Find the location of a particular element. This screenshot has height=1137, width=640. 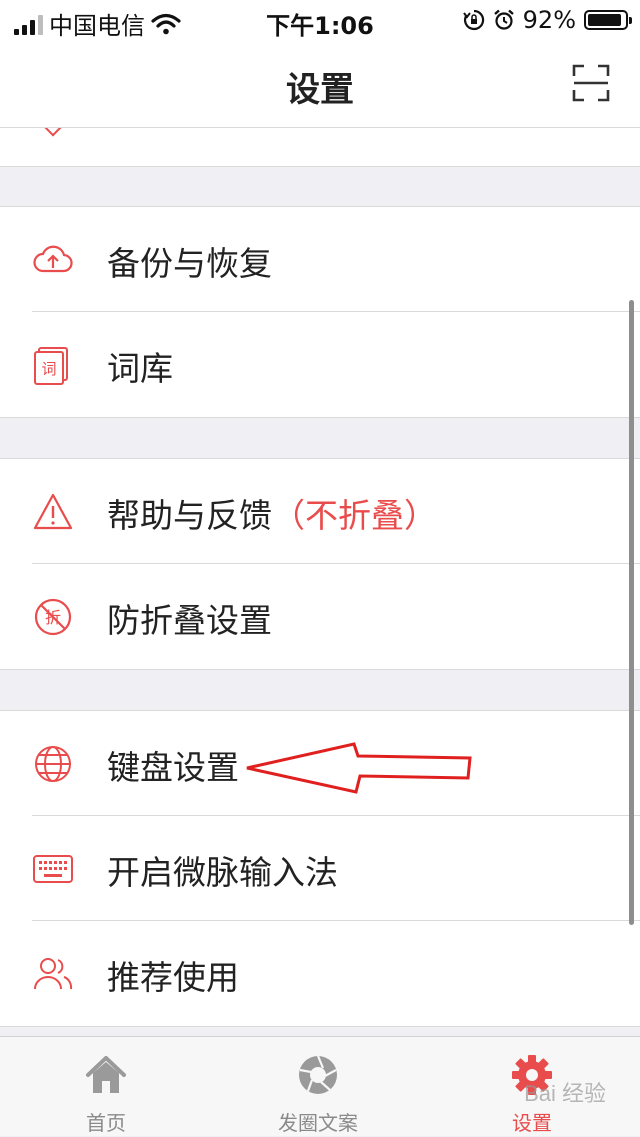

help-feedback-item: 帮助与反馈（不折叠） is located at coordinates (320, 511).